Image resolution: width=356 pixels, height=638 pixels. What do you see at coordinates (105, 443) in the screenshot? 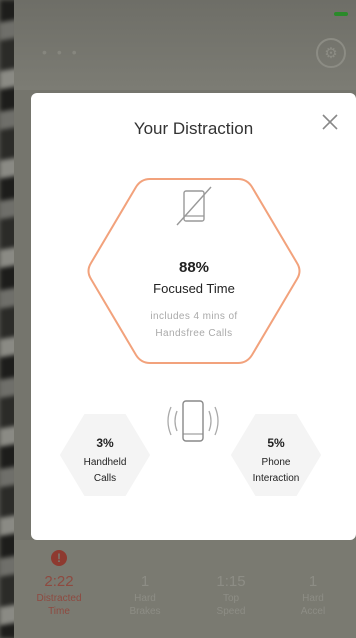
I see `handheld-percent: 3%` at bounding box center [105, 443].